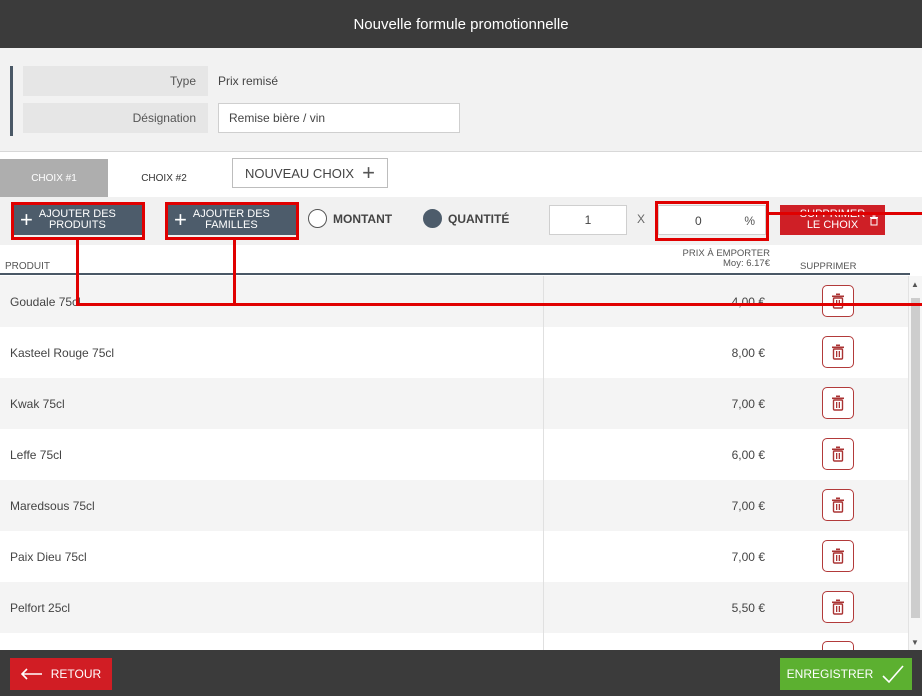 The height and width of the screenshot is (696, 922). What do you see at coordinates (115, 81) in the screenshot?
I see `type-label: Type` at bounding box center [115, 81].